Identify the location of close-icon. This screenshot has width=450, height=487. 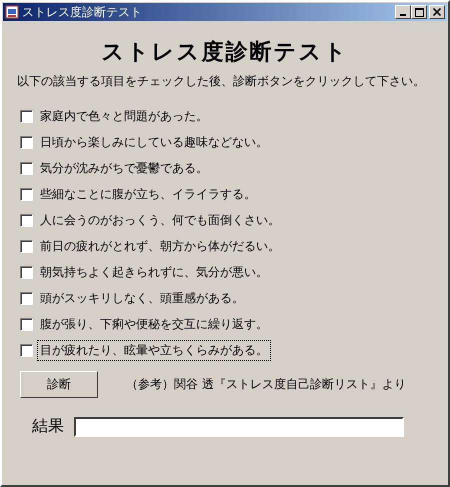
(437, 12).